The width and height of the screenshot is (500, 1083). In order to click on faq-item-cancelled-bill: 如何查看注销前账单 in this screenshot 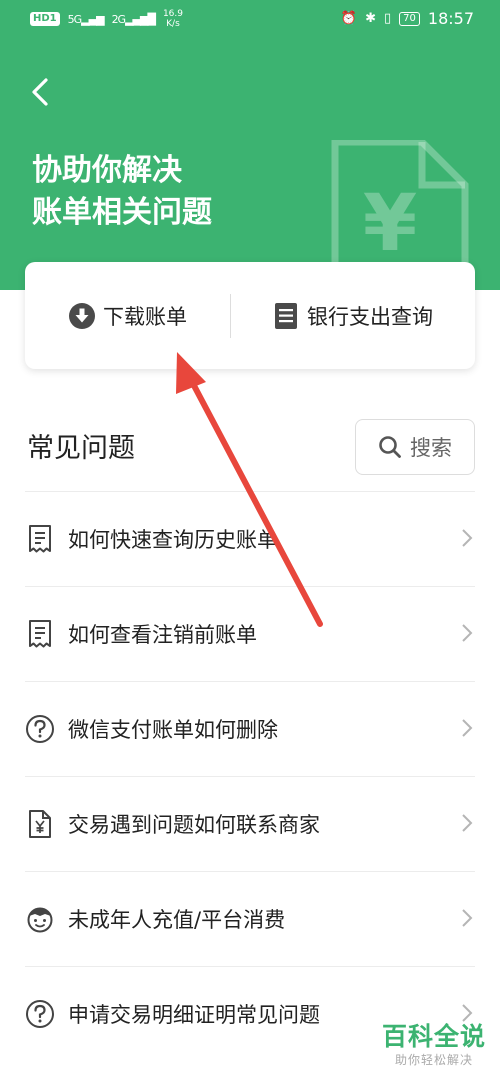, I will do `click(250, 633)`.